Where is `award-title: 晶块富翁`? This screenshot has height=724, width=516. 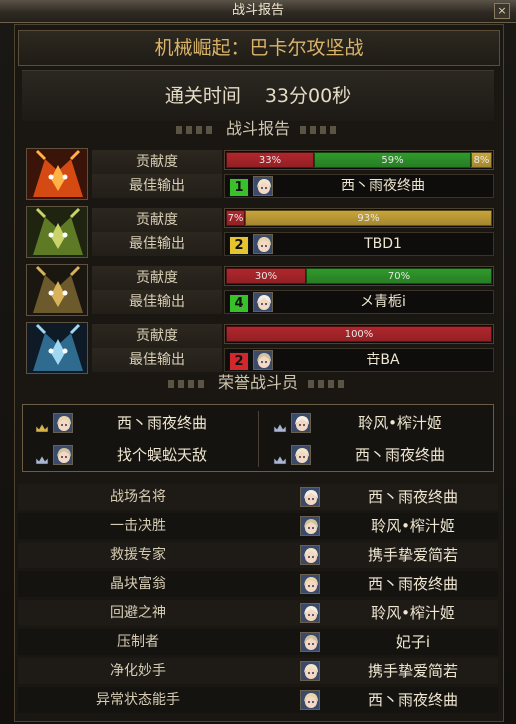 award-title: 晶块富翁 is located at coordinates (138, 584).